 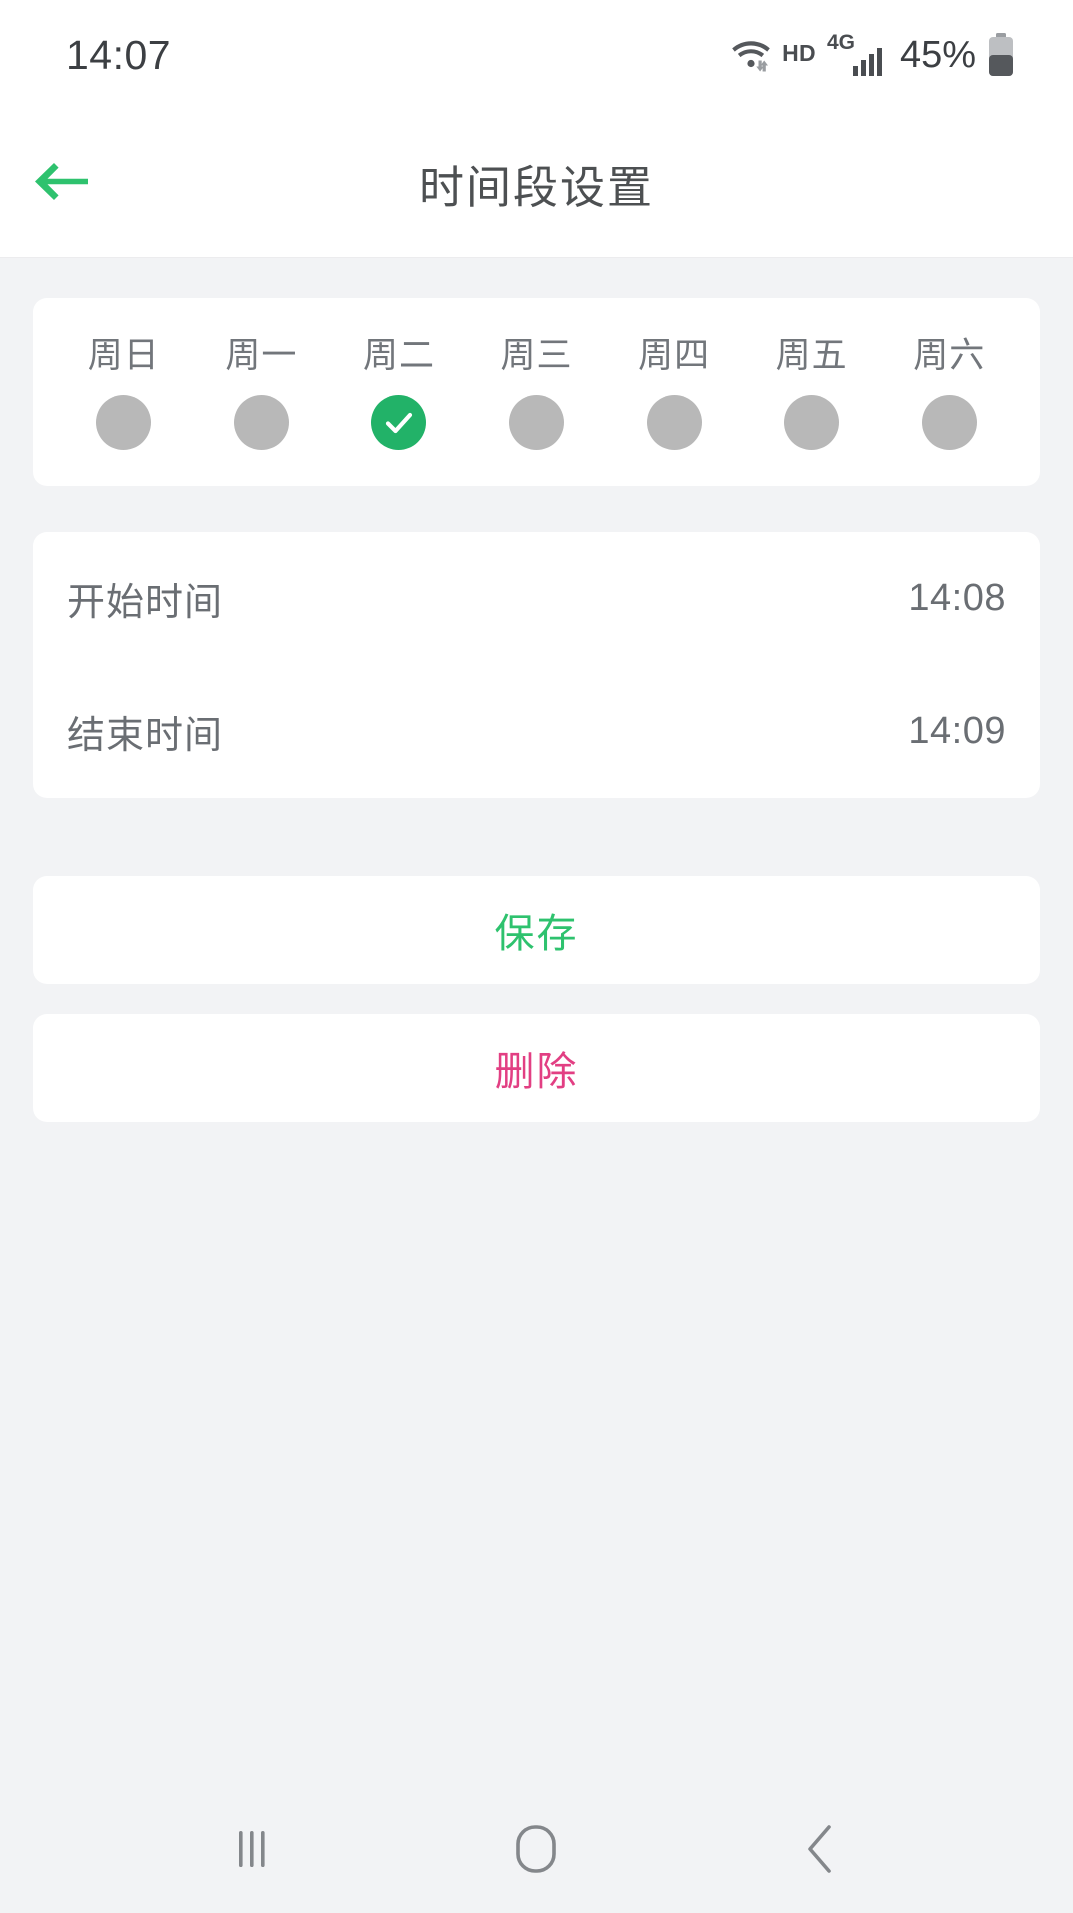 I want to click on delete-button-label: 删除, so click(x=536, y=1072).